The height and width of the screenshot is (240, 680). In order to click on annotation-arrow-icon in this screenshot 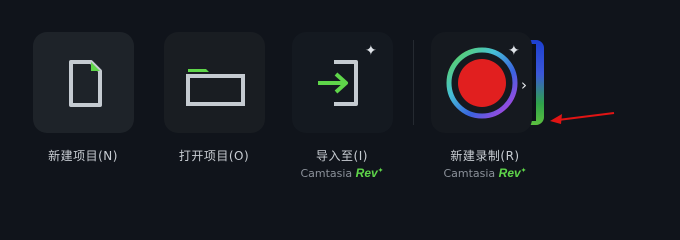, I will do `click(582, 118)`.